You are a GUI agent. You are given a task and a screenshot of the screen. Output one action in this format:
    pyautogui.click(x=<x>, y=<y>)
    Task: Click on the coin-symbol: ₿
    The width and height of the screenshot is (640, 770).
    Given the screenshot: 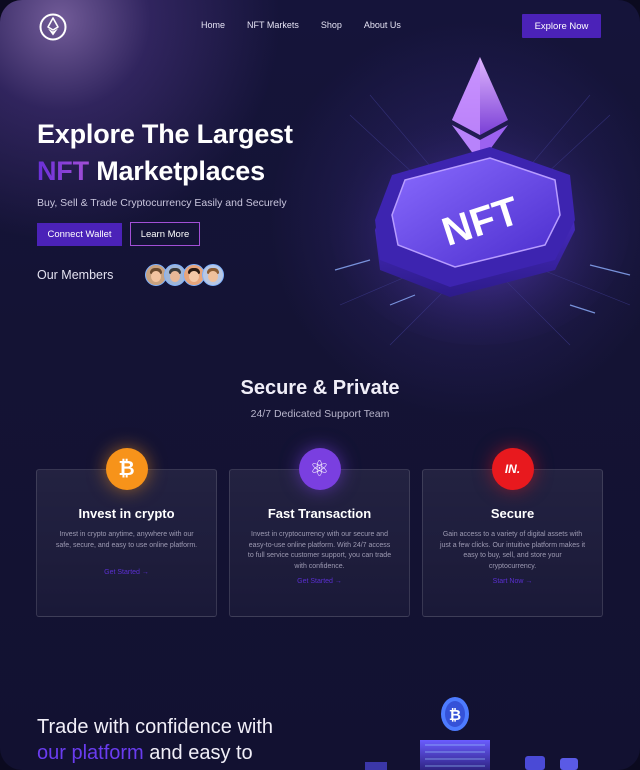 What is the action you would take?
    pyautogui.click(x=455, y=715)
    